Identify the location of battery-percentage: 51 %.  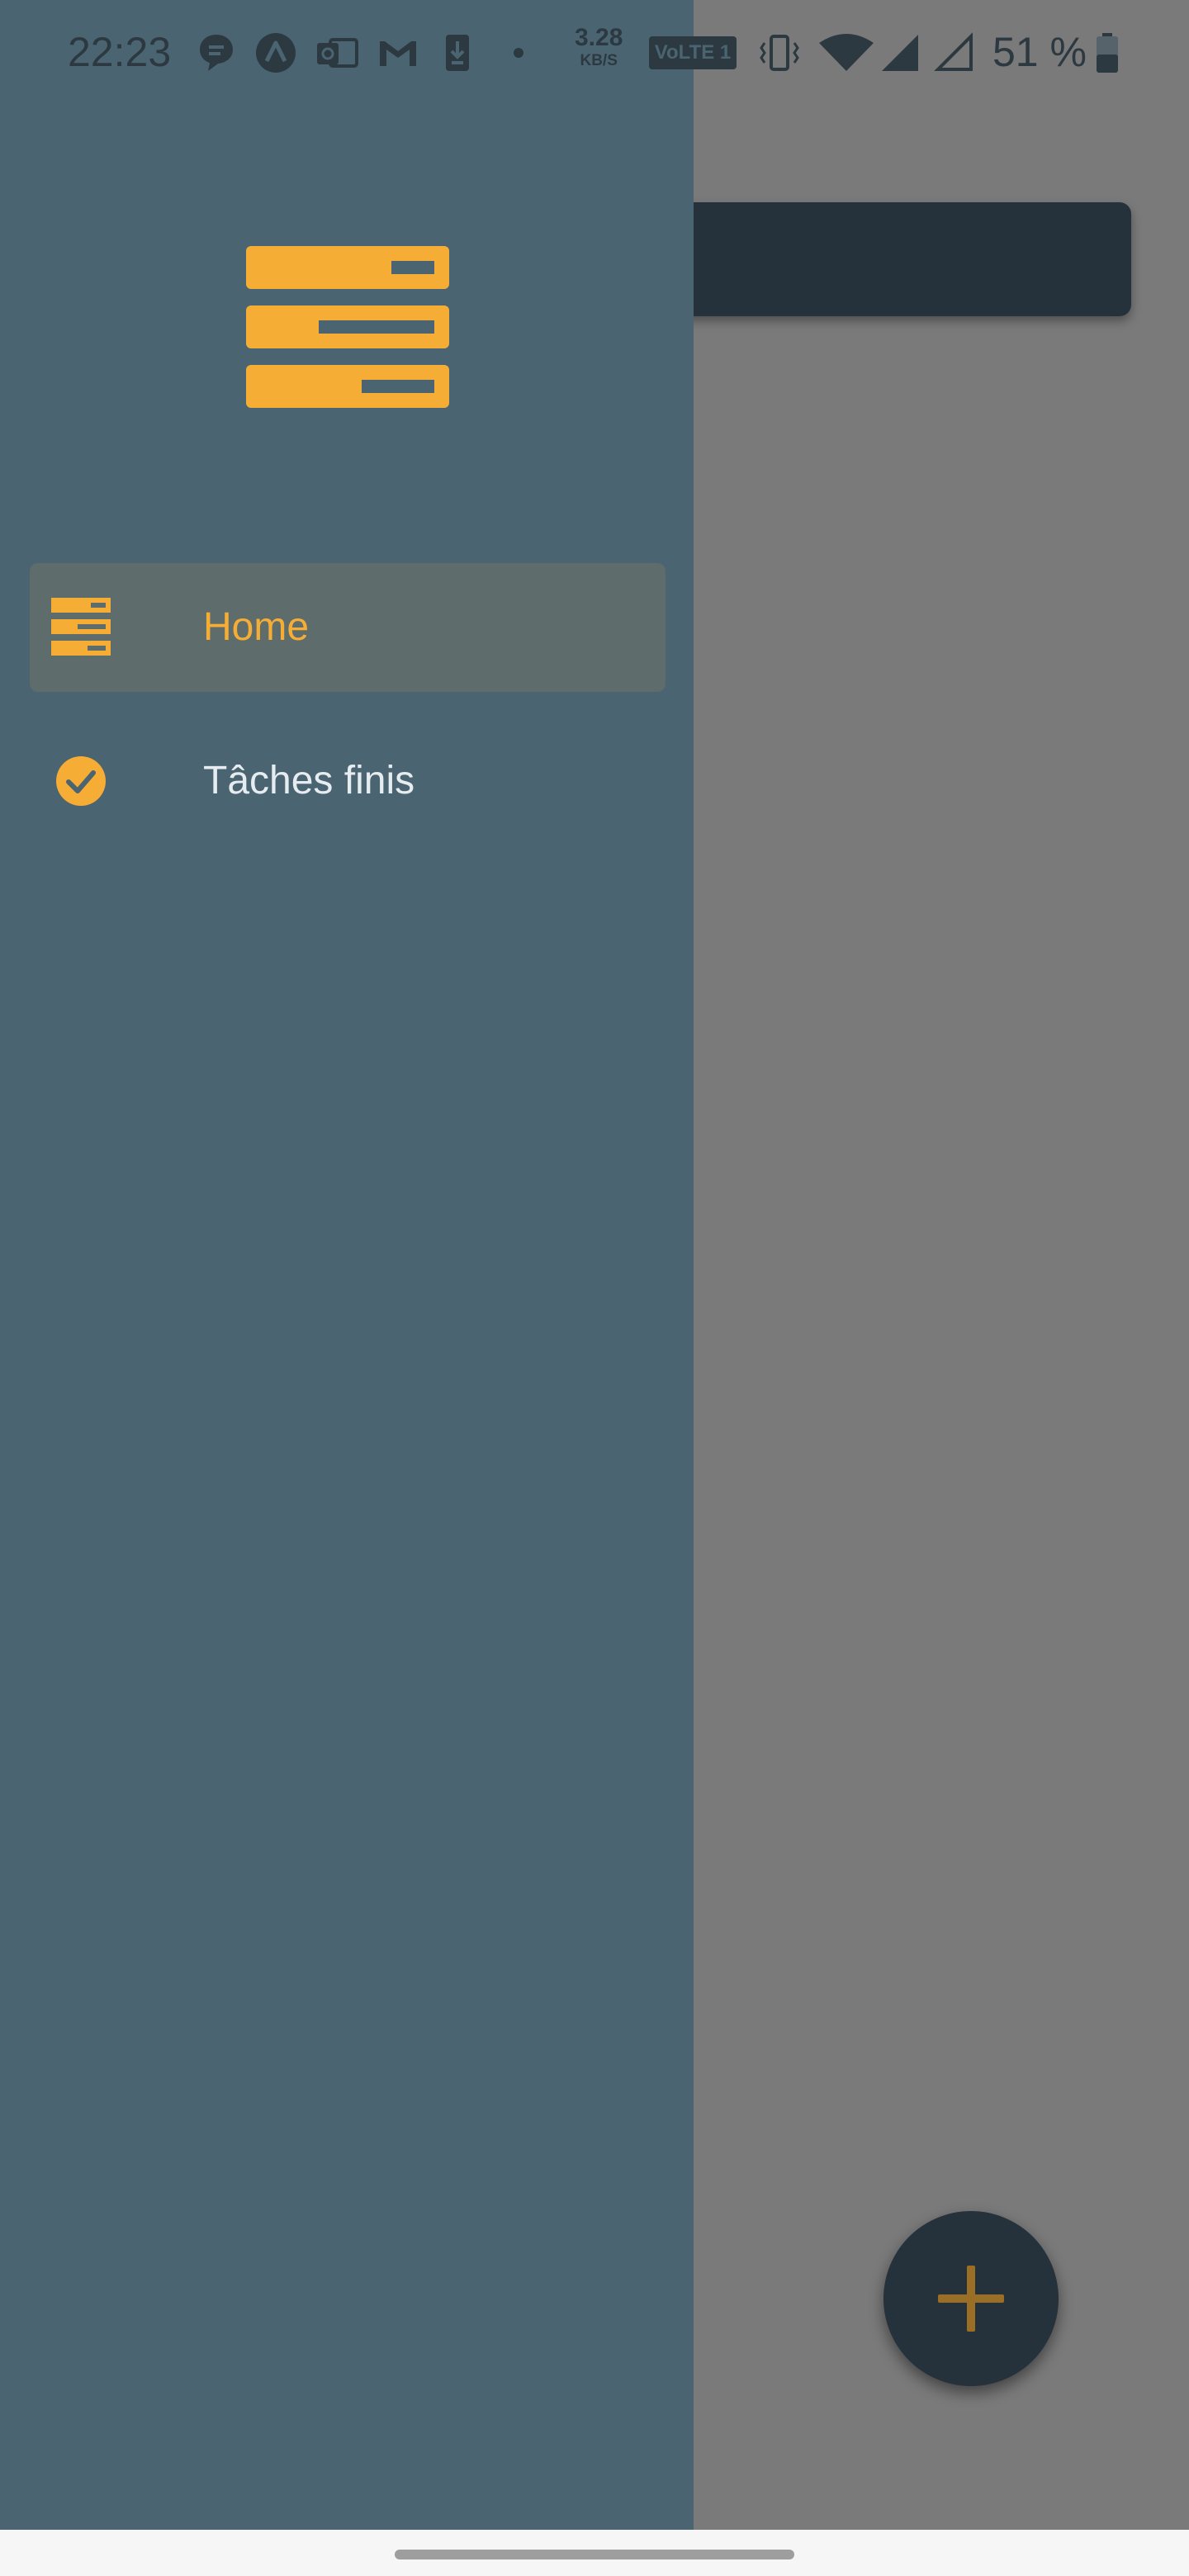
(1039, 52).